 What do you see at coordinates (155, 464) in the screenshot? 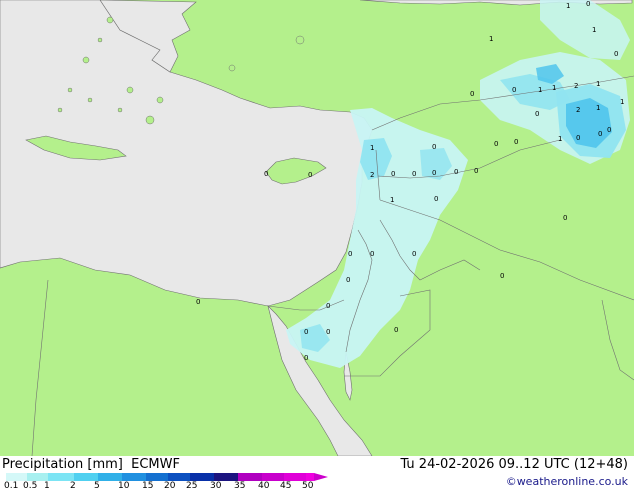
I see `model-name: ECMWF` at bounding box center [155, 464].